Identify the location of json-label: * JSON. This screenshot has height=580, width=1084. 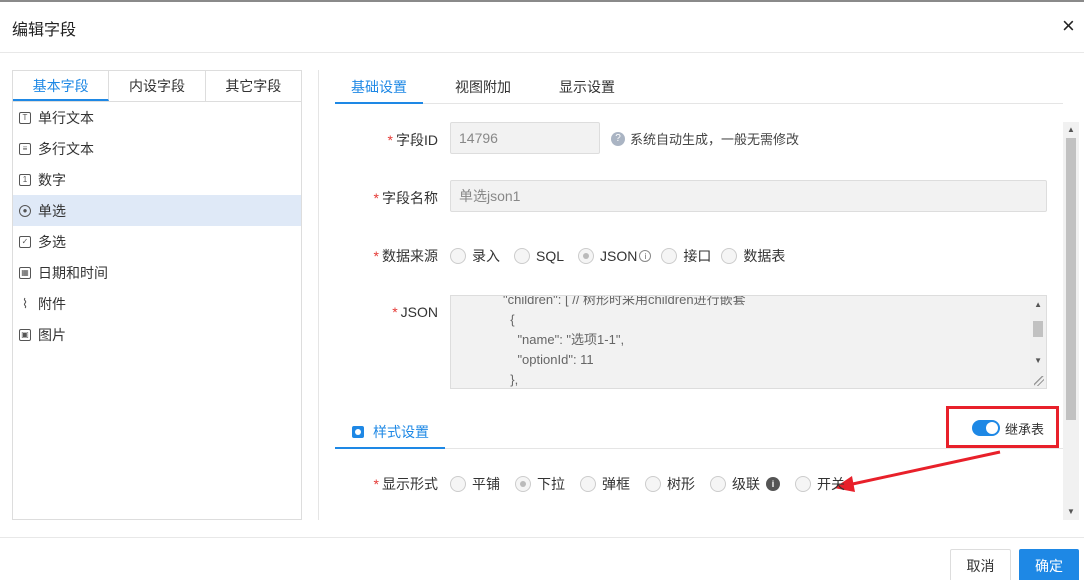
(415, 312).